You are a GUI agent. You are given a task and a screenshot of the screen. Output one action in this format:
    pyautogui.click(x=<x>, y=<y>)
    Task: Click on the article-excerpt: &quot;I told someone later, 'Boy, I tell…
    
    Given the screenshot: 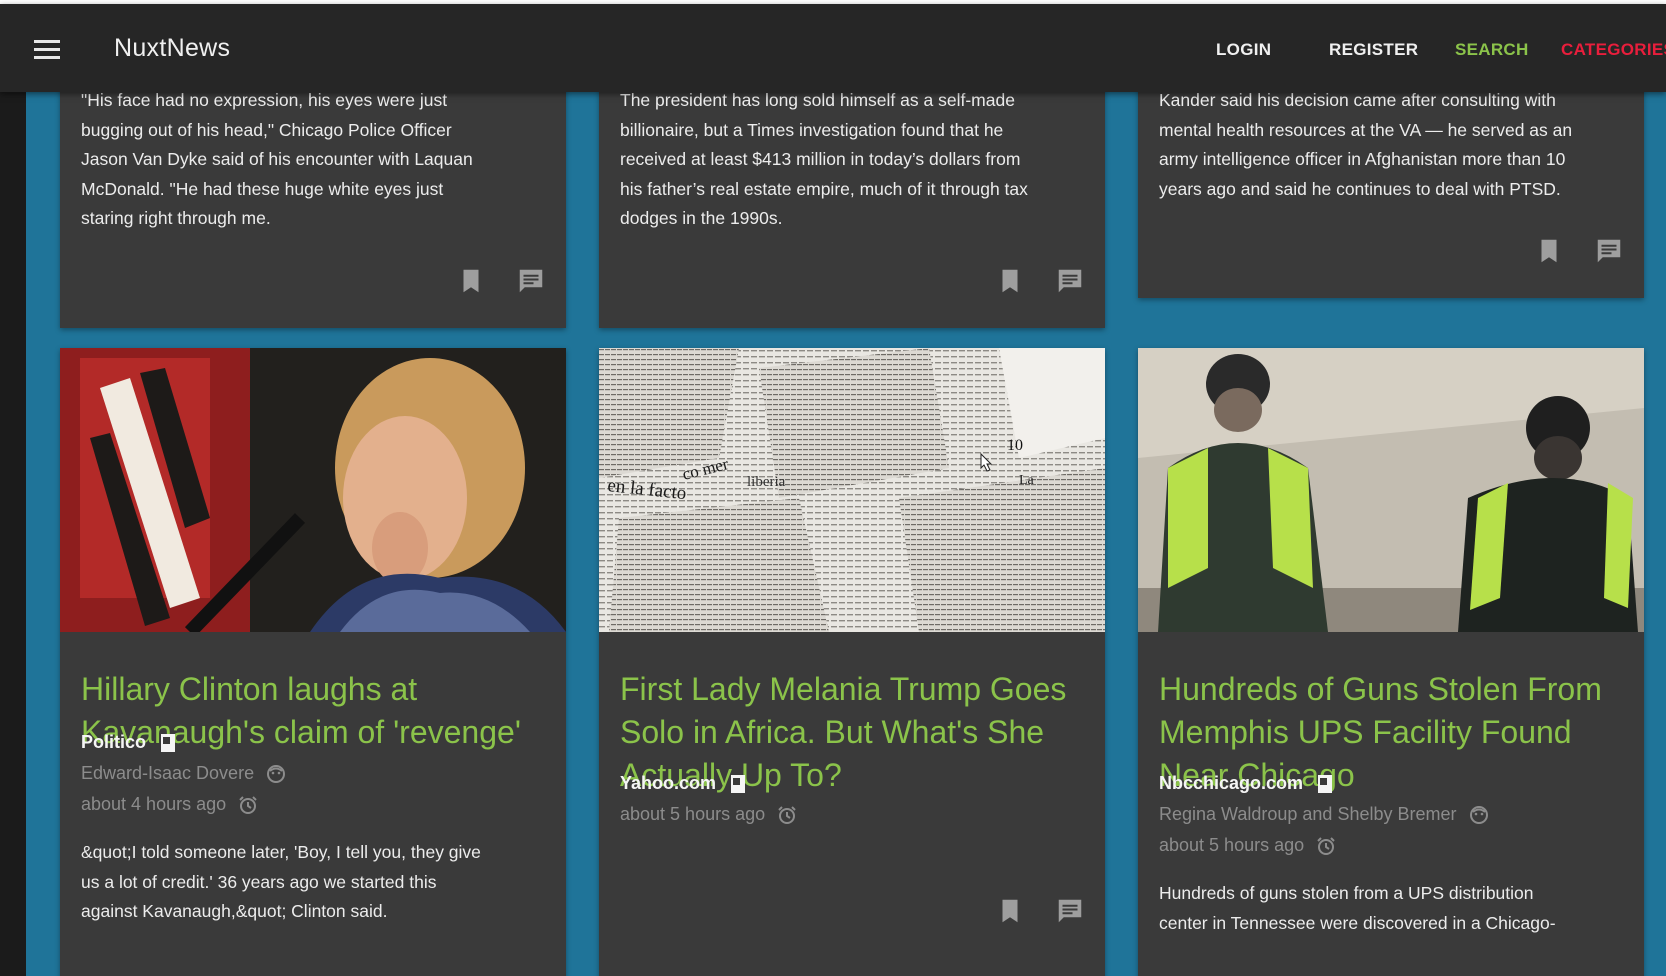 What is the action you would take?
    pyautogui.click(x=281, y=881)
    